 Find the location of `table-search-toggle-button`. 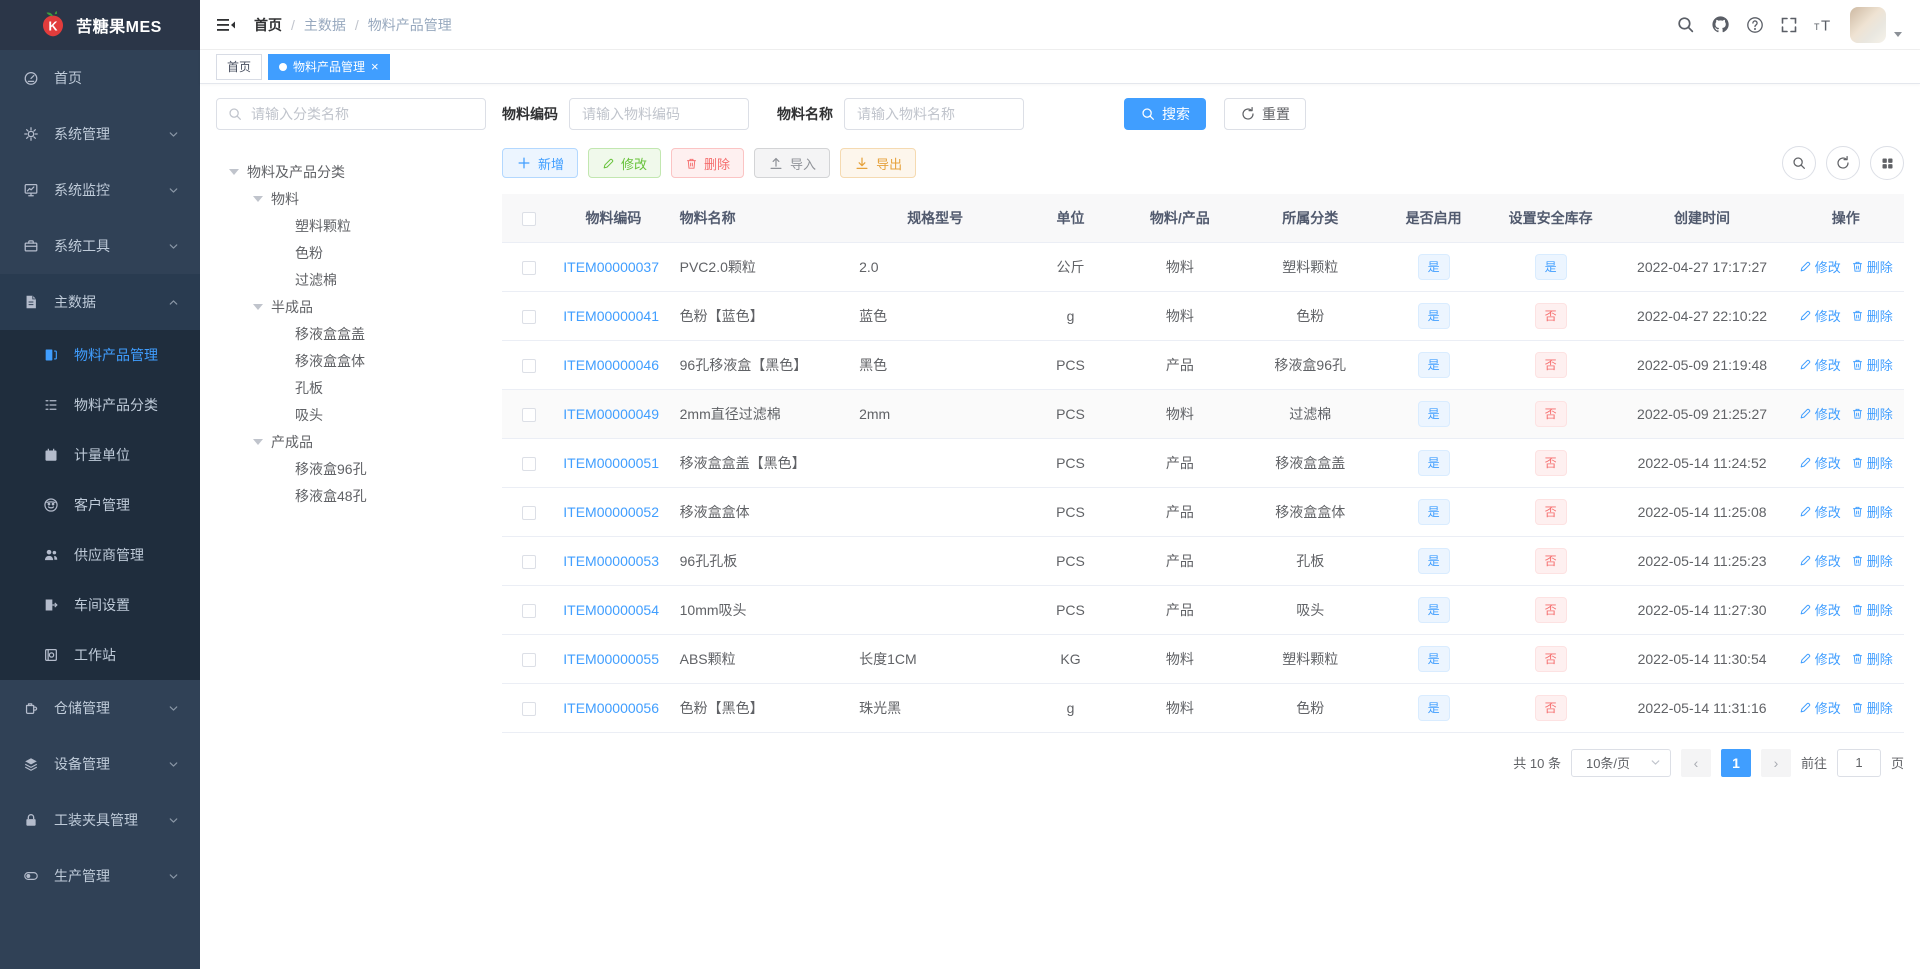

table-search-toggle-button is located at coordinates (1799, 163).